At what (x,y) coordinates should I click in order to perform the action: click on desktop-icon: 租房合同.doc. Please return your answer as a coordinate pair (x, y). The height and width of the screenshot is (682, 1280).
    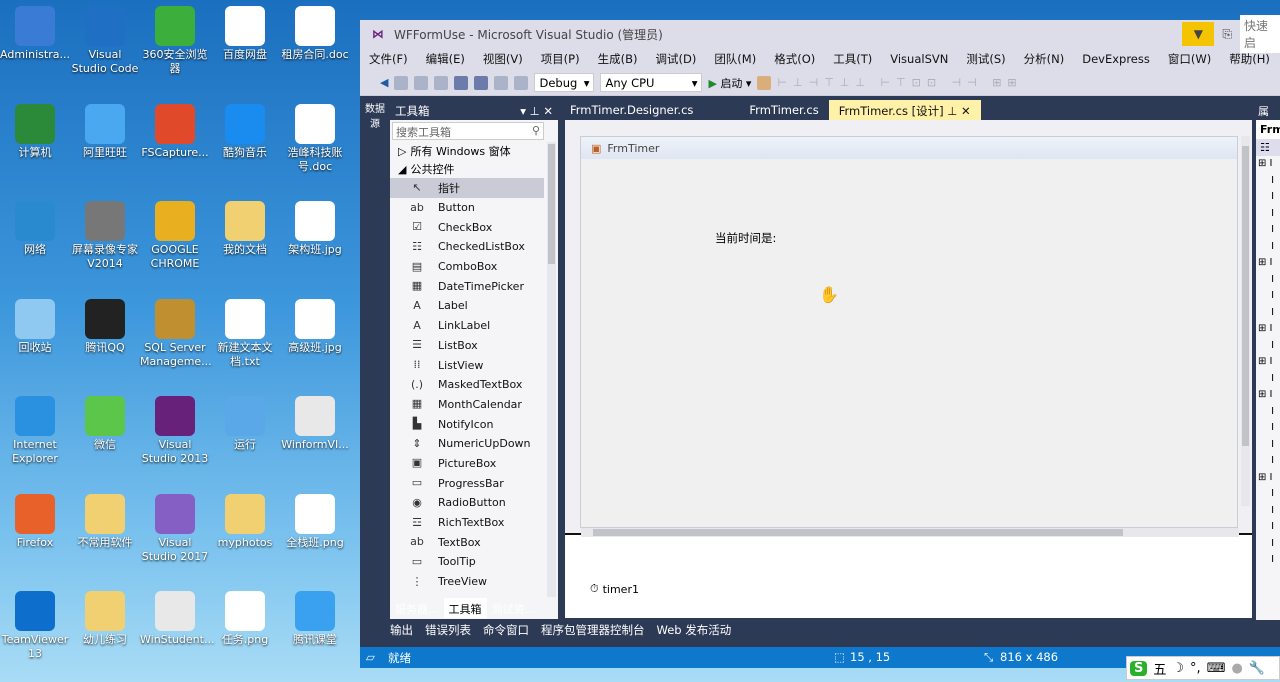
    Looking at the image, I should click on (315, 34).